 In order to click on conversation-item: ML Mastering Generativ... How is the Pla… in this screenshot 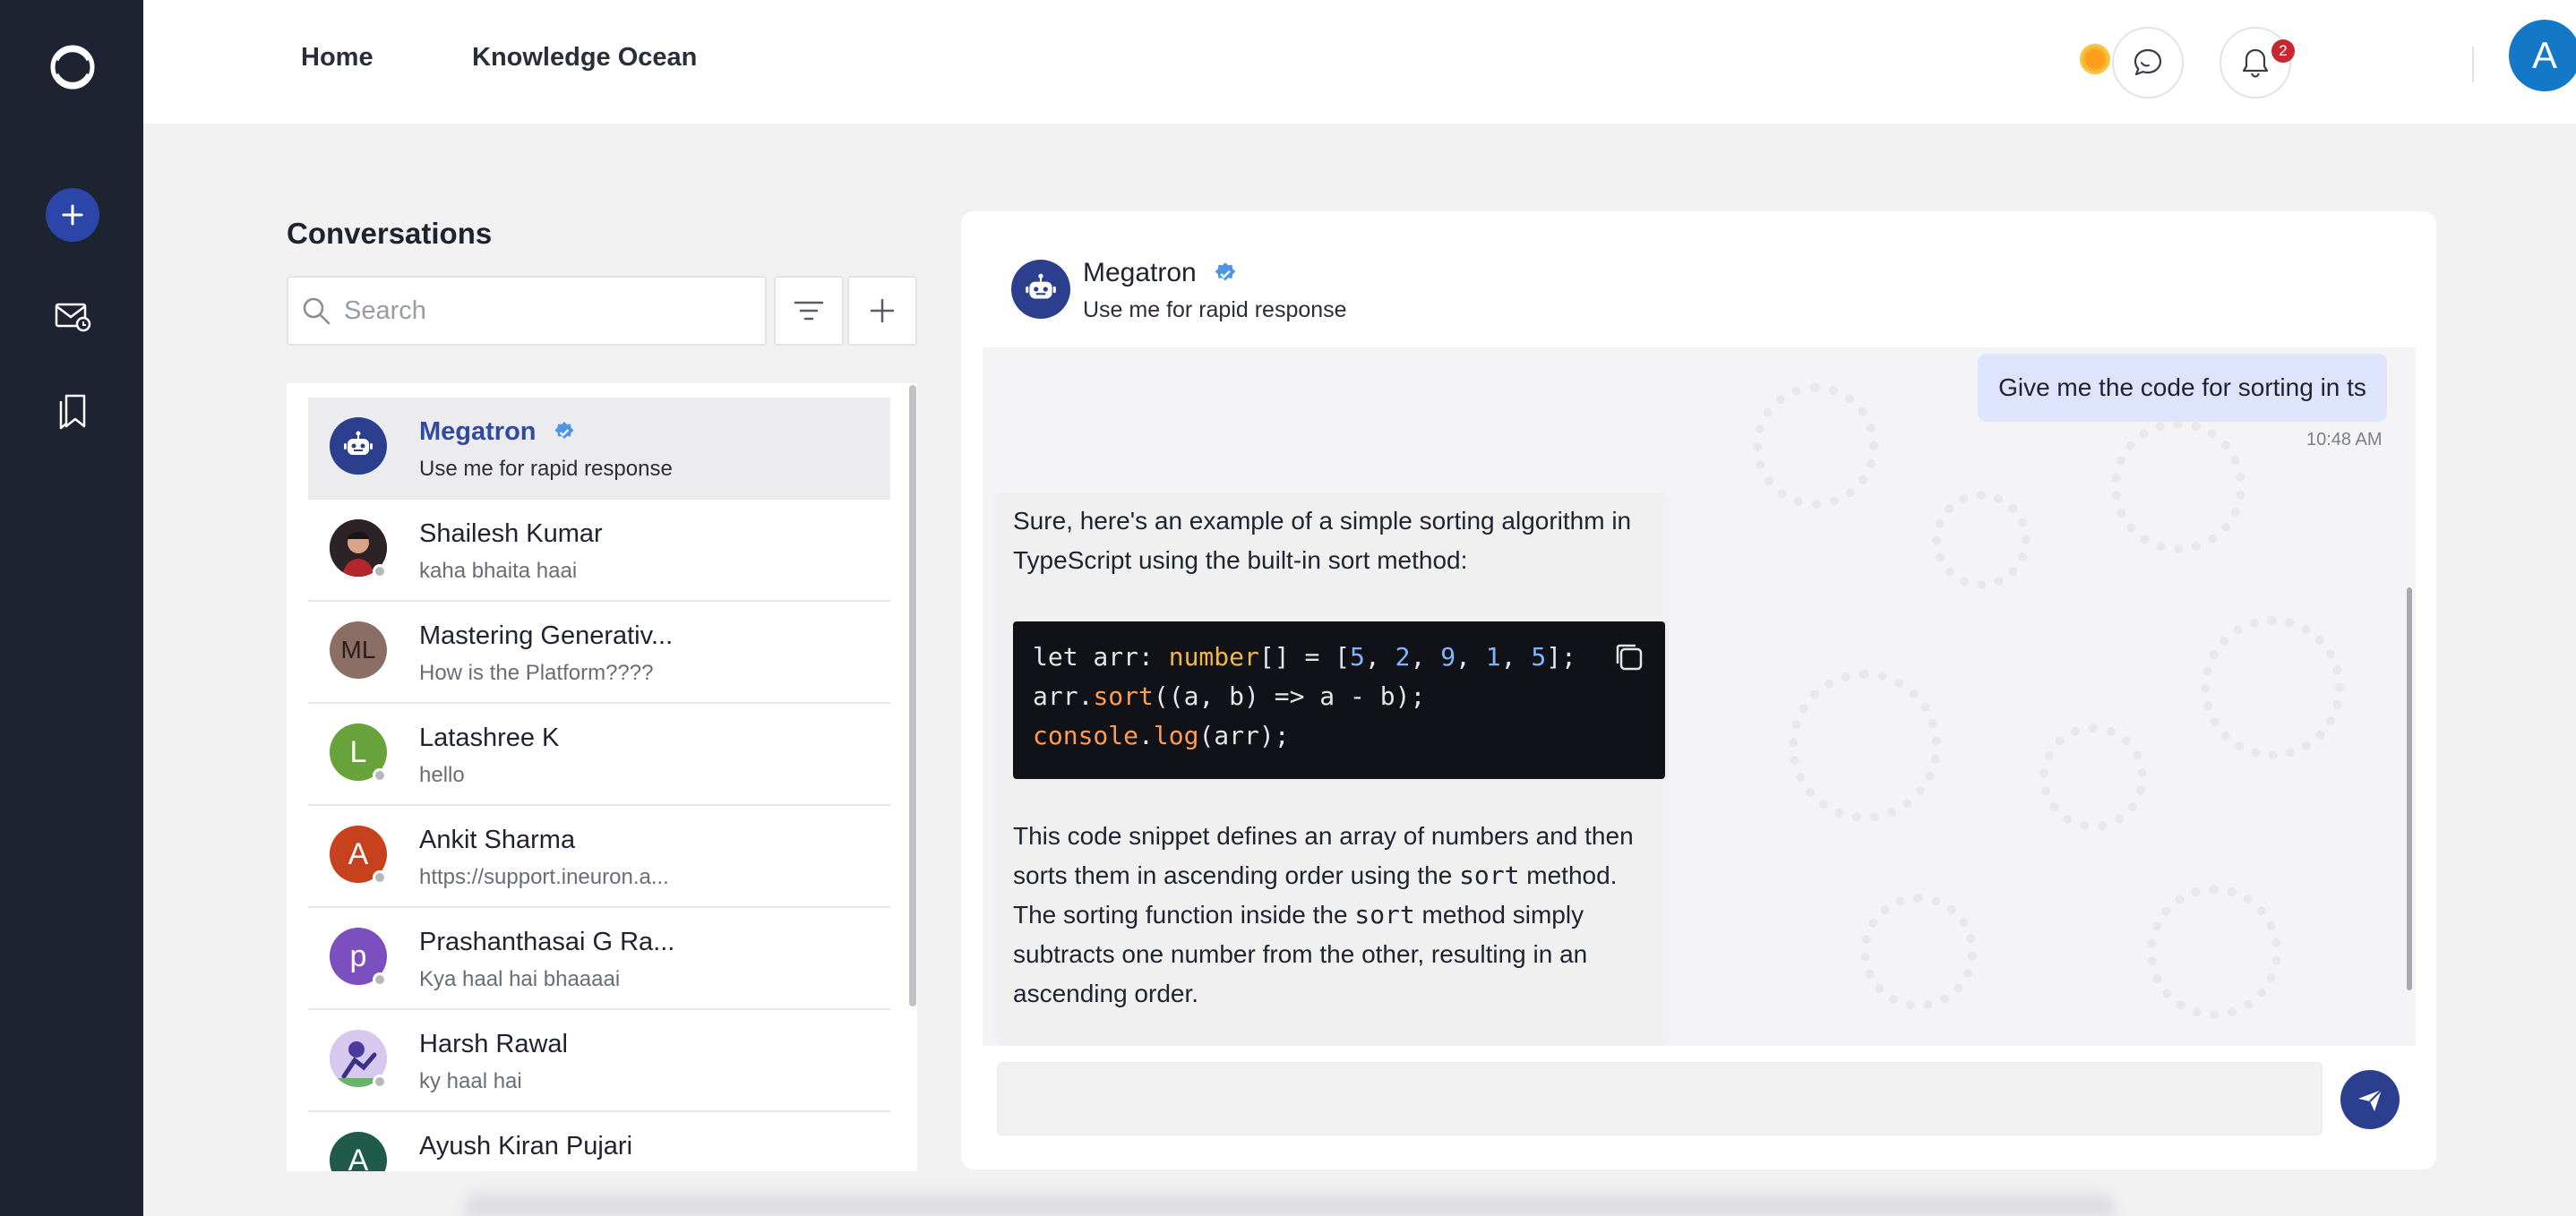, I will do `click(599, 653)`.